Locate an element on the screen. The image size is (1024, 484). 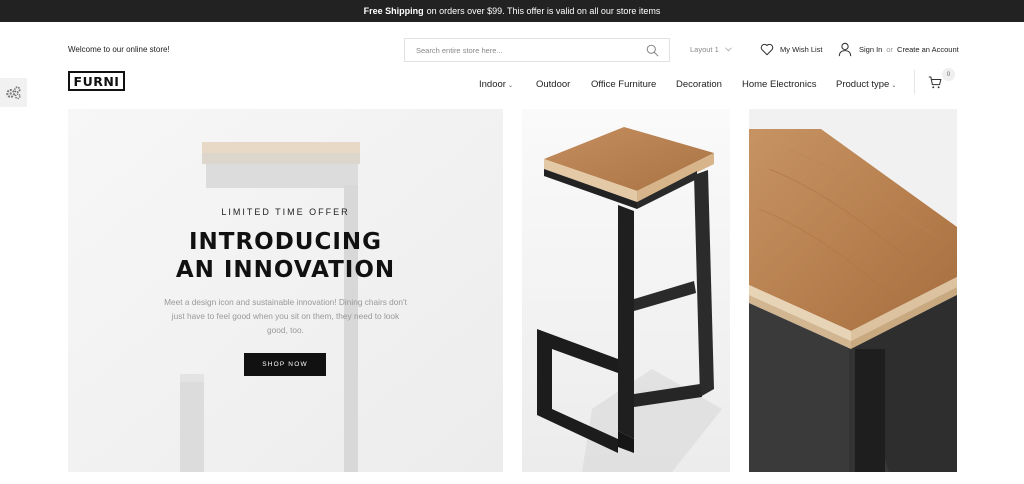
nav-divider is located at coordinates (914, 82).